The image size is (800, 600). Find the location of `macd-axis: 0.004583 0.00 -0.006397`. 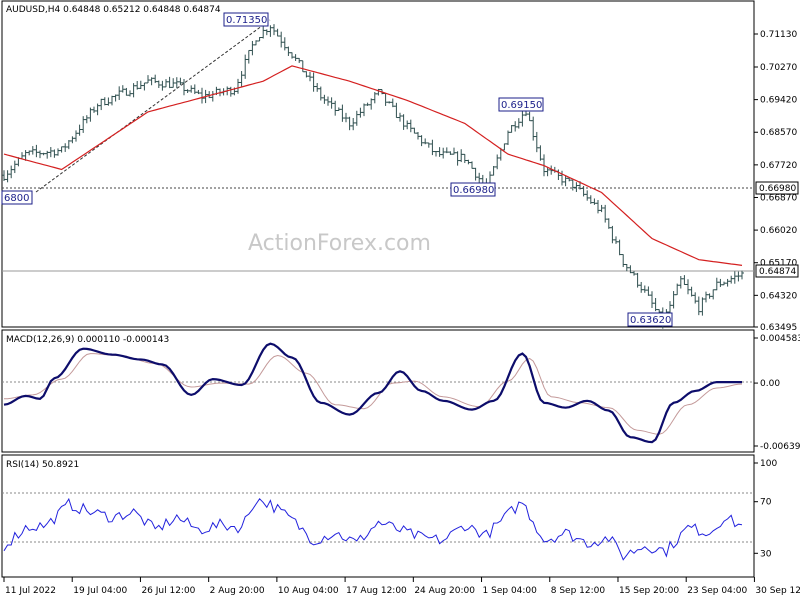

macd-axis: 0.004583 0.00 -0.006397 is located at coordinates (777, 393).